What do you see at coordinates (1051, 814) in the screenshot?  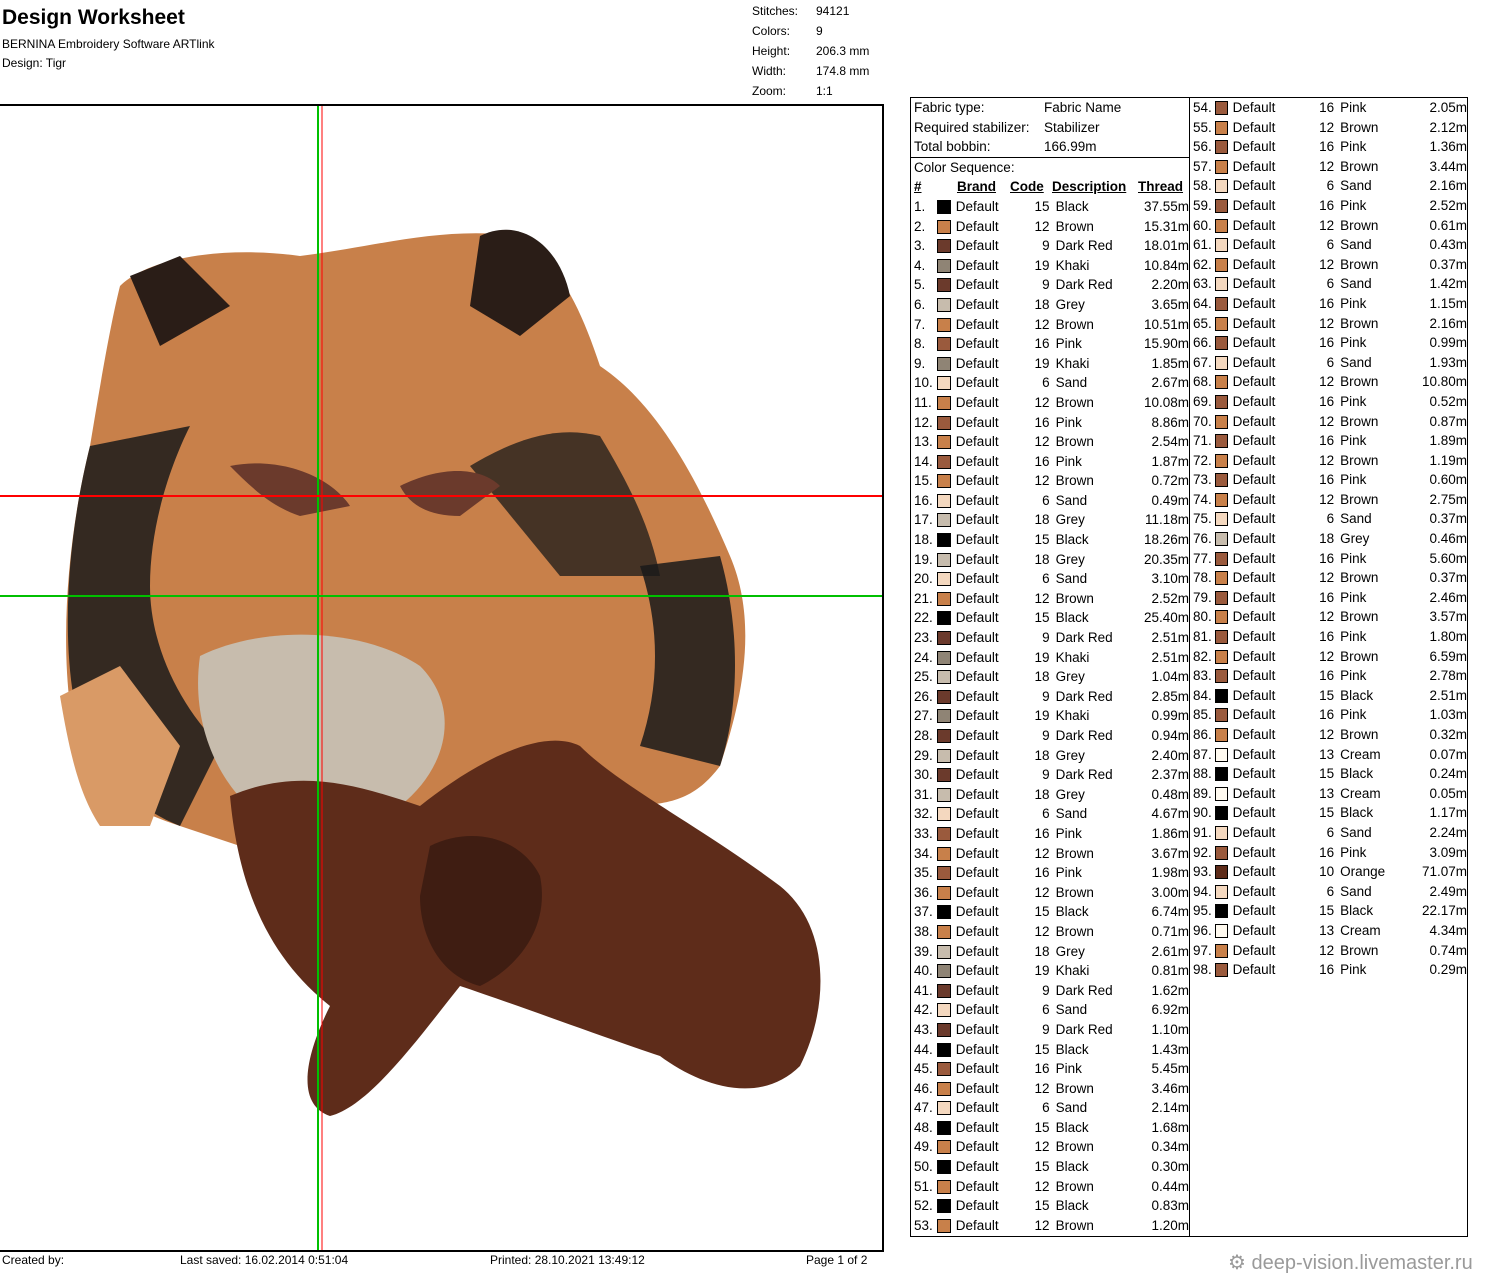 I see `table-row: 32. Default 6 Sand 4.67m` at bounding box center [1051, 814].